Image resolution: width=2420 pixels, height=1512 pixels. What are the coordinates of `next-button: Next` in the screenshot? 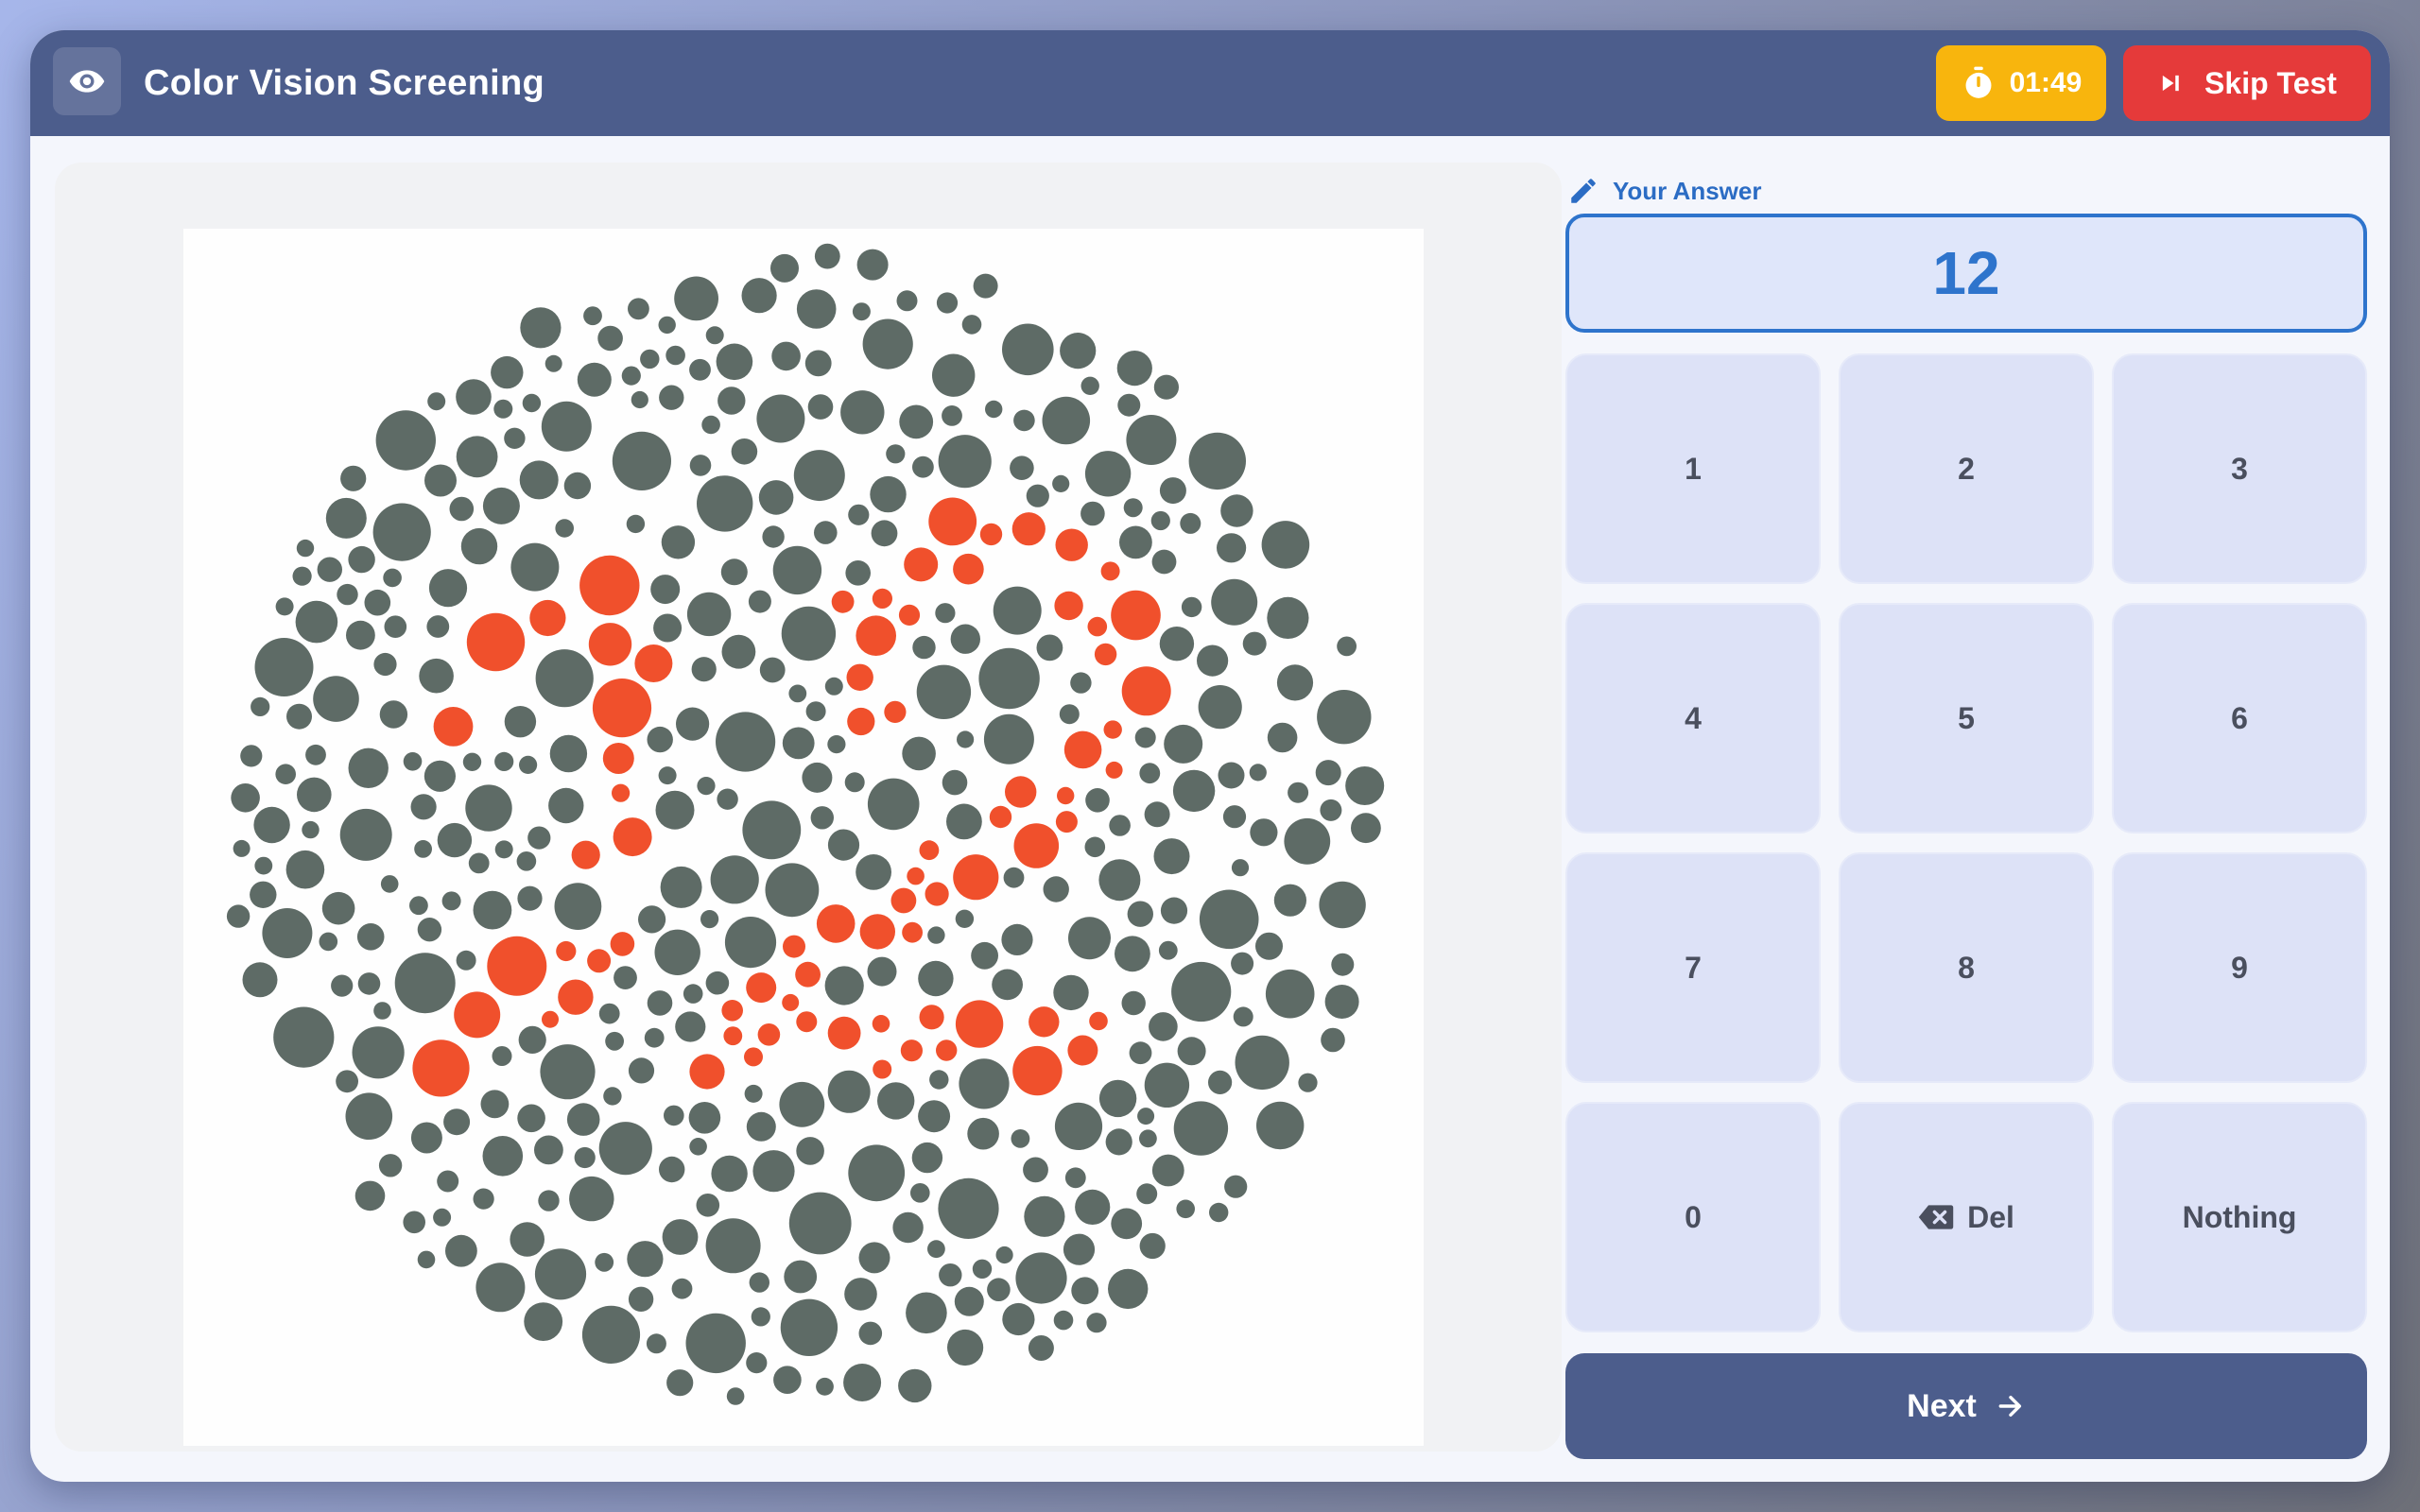 It's located at (1966, 1406).